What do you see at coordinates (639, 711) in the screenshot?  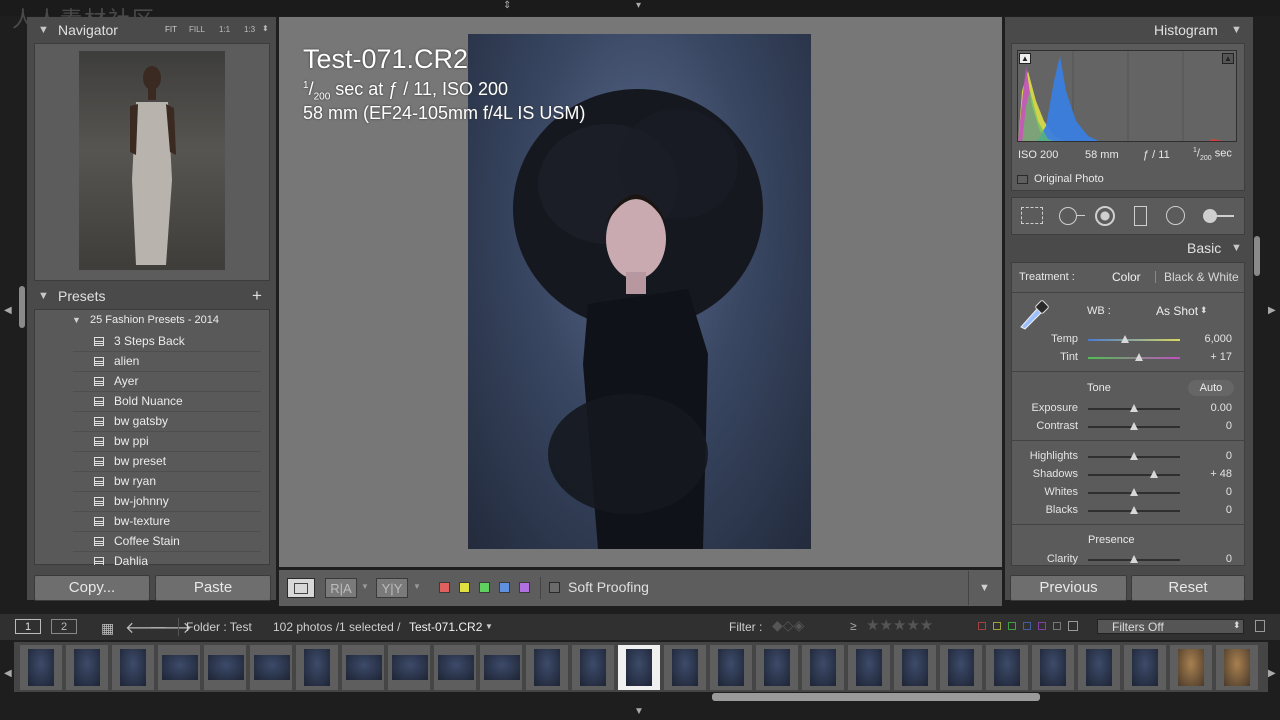 I see `bottom-panel-toggle-icon: ▼` at bounding box center [639, 711].